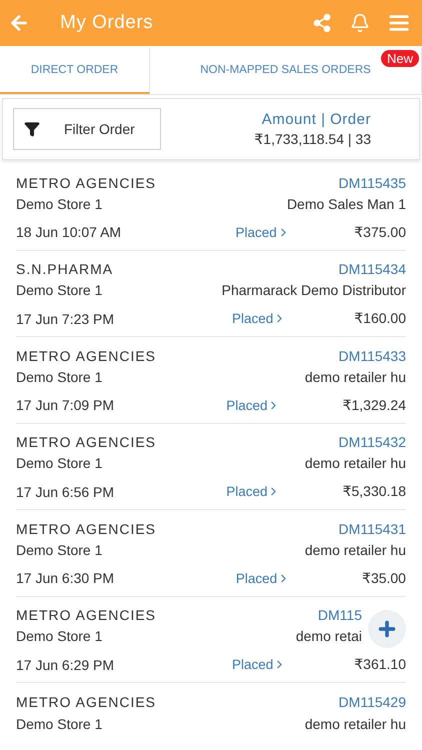  Describe the element at coordinates (65, 318) in the screenshot. I see `order-time: 17 Jun 7:23 PM` at that location.